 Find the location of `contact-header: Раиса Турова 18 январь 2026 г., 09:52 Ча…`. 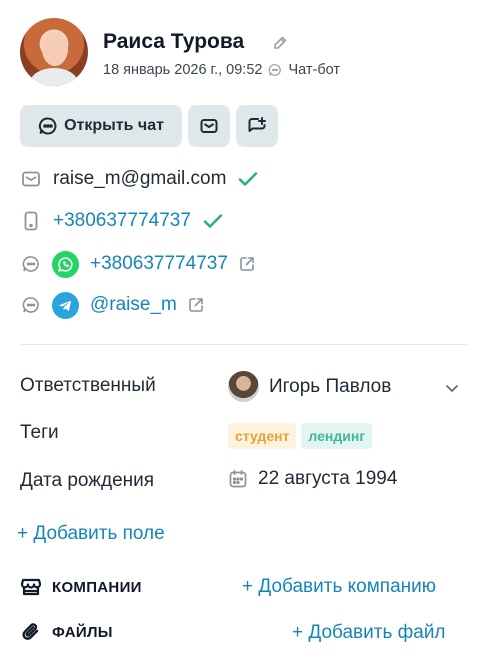

contact-header: Раиса Турова 18 январь 2026 г., 09:52 Ча… is located at coordinates (245, 53).